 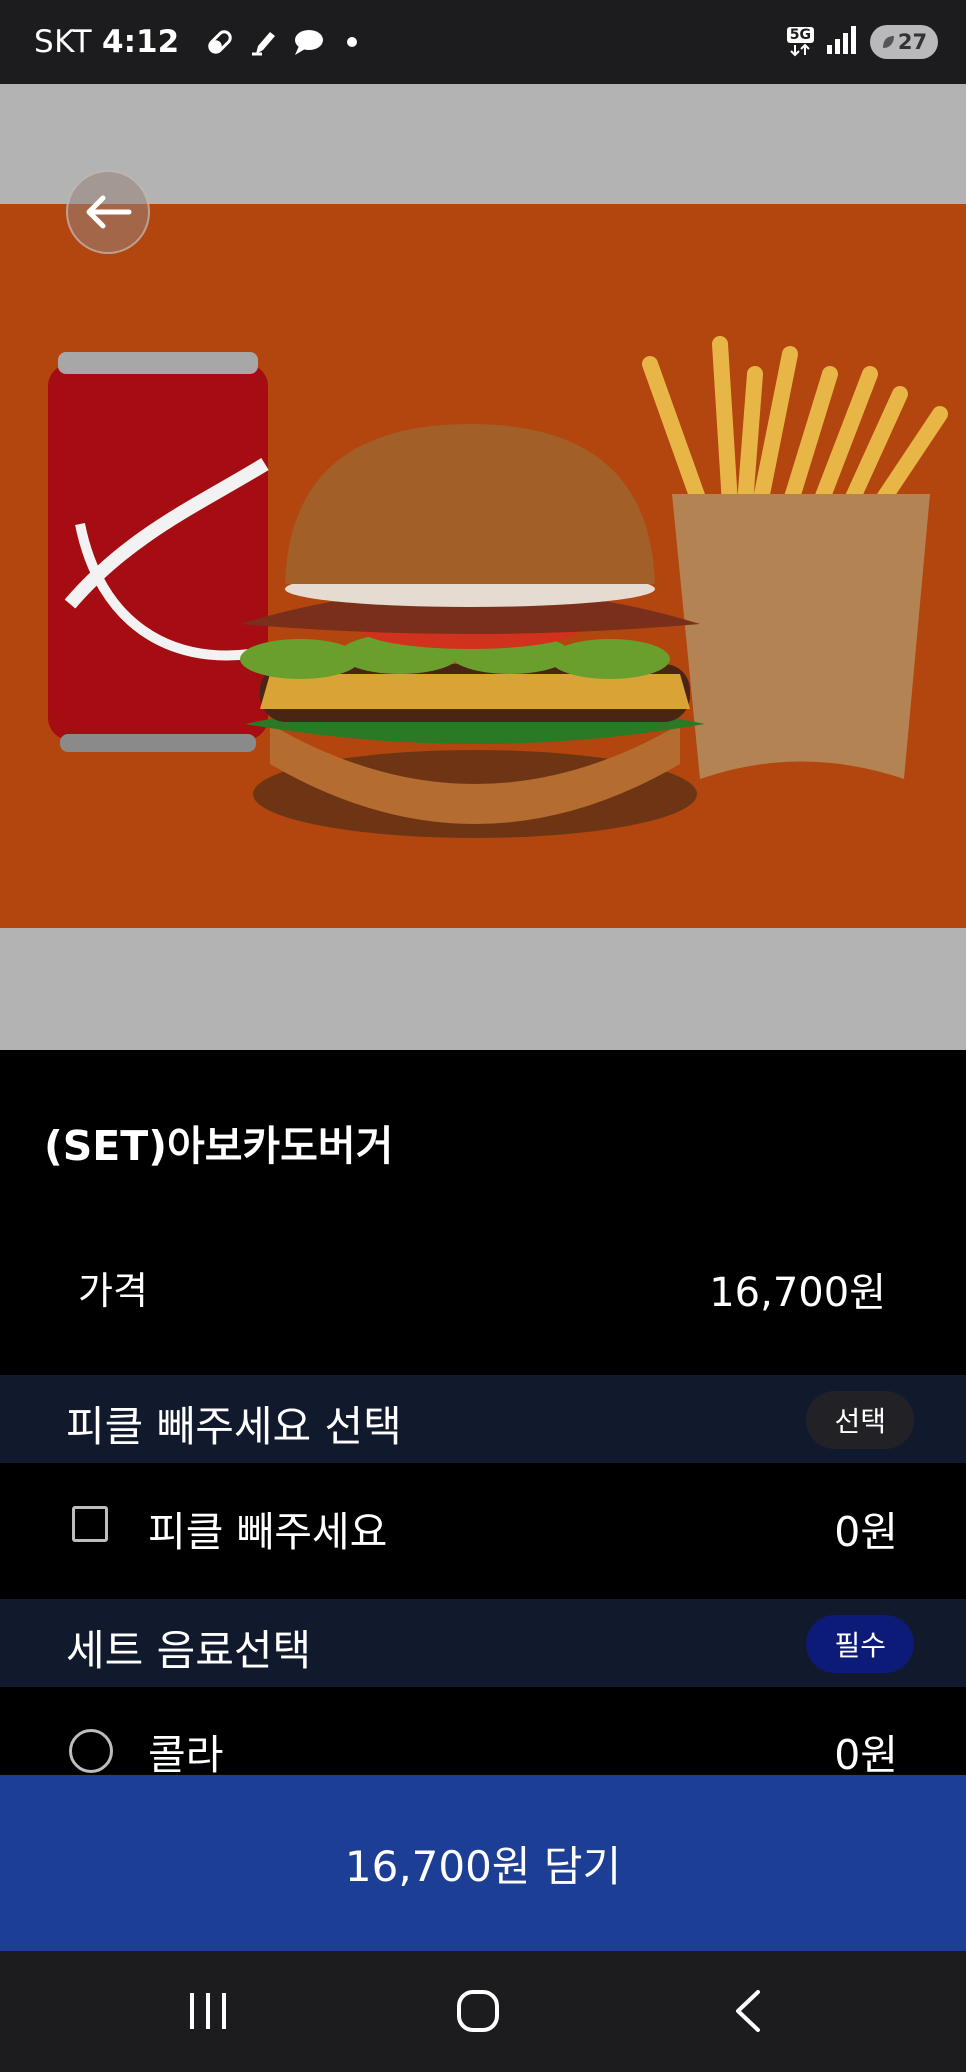 I want to click on back-button, so click(x=108, y=212).